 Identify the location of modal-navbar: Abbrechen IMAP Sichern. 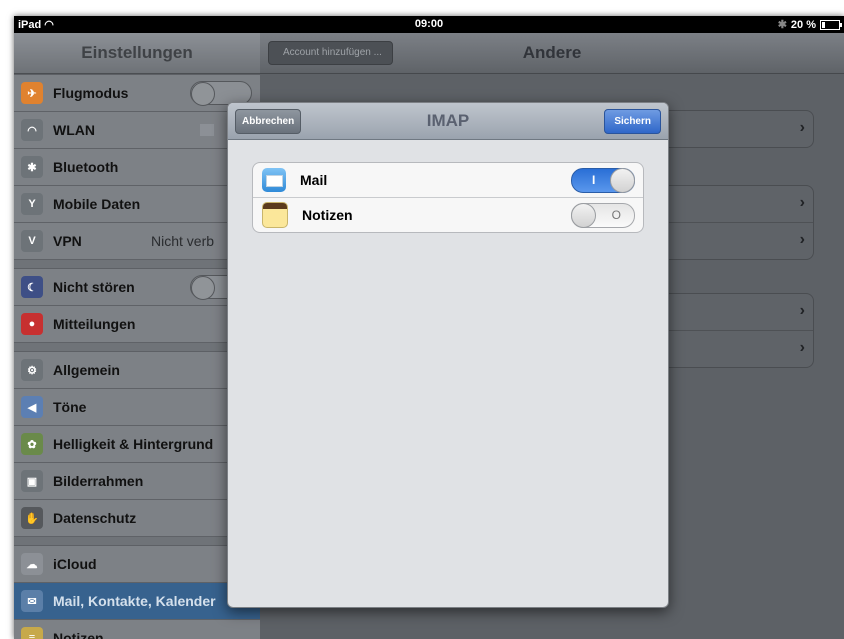
(448, 121).